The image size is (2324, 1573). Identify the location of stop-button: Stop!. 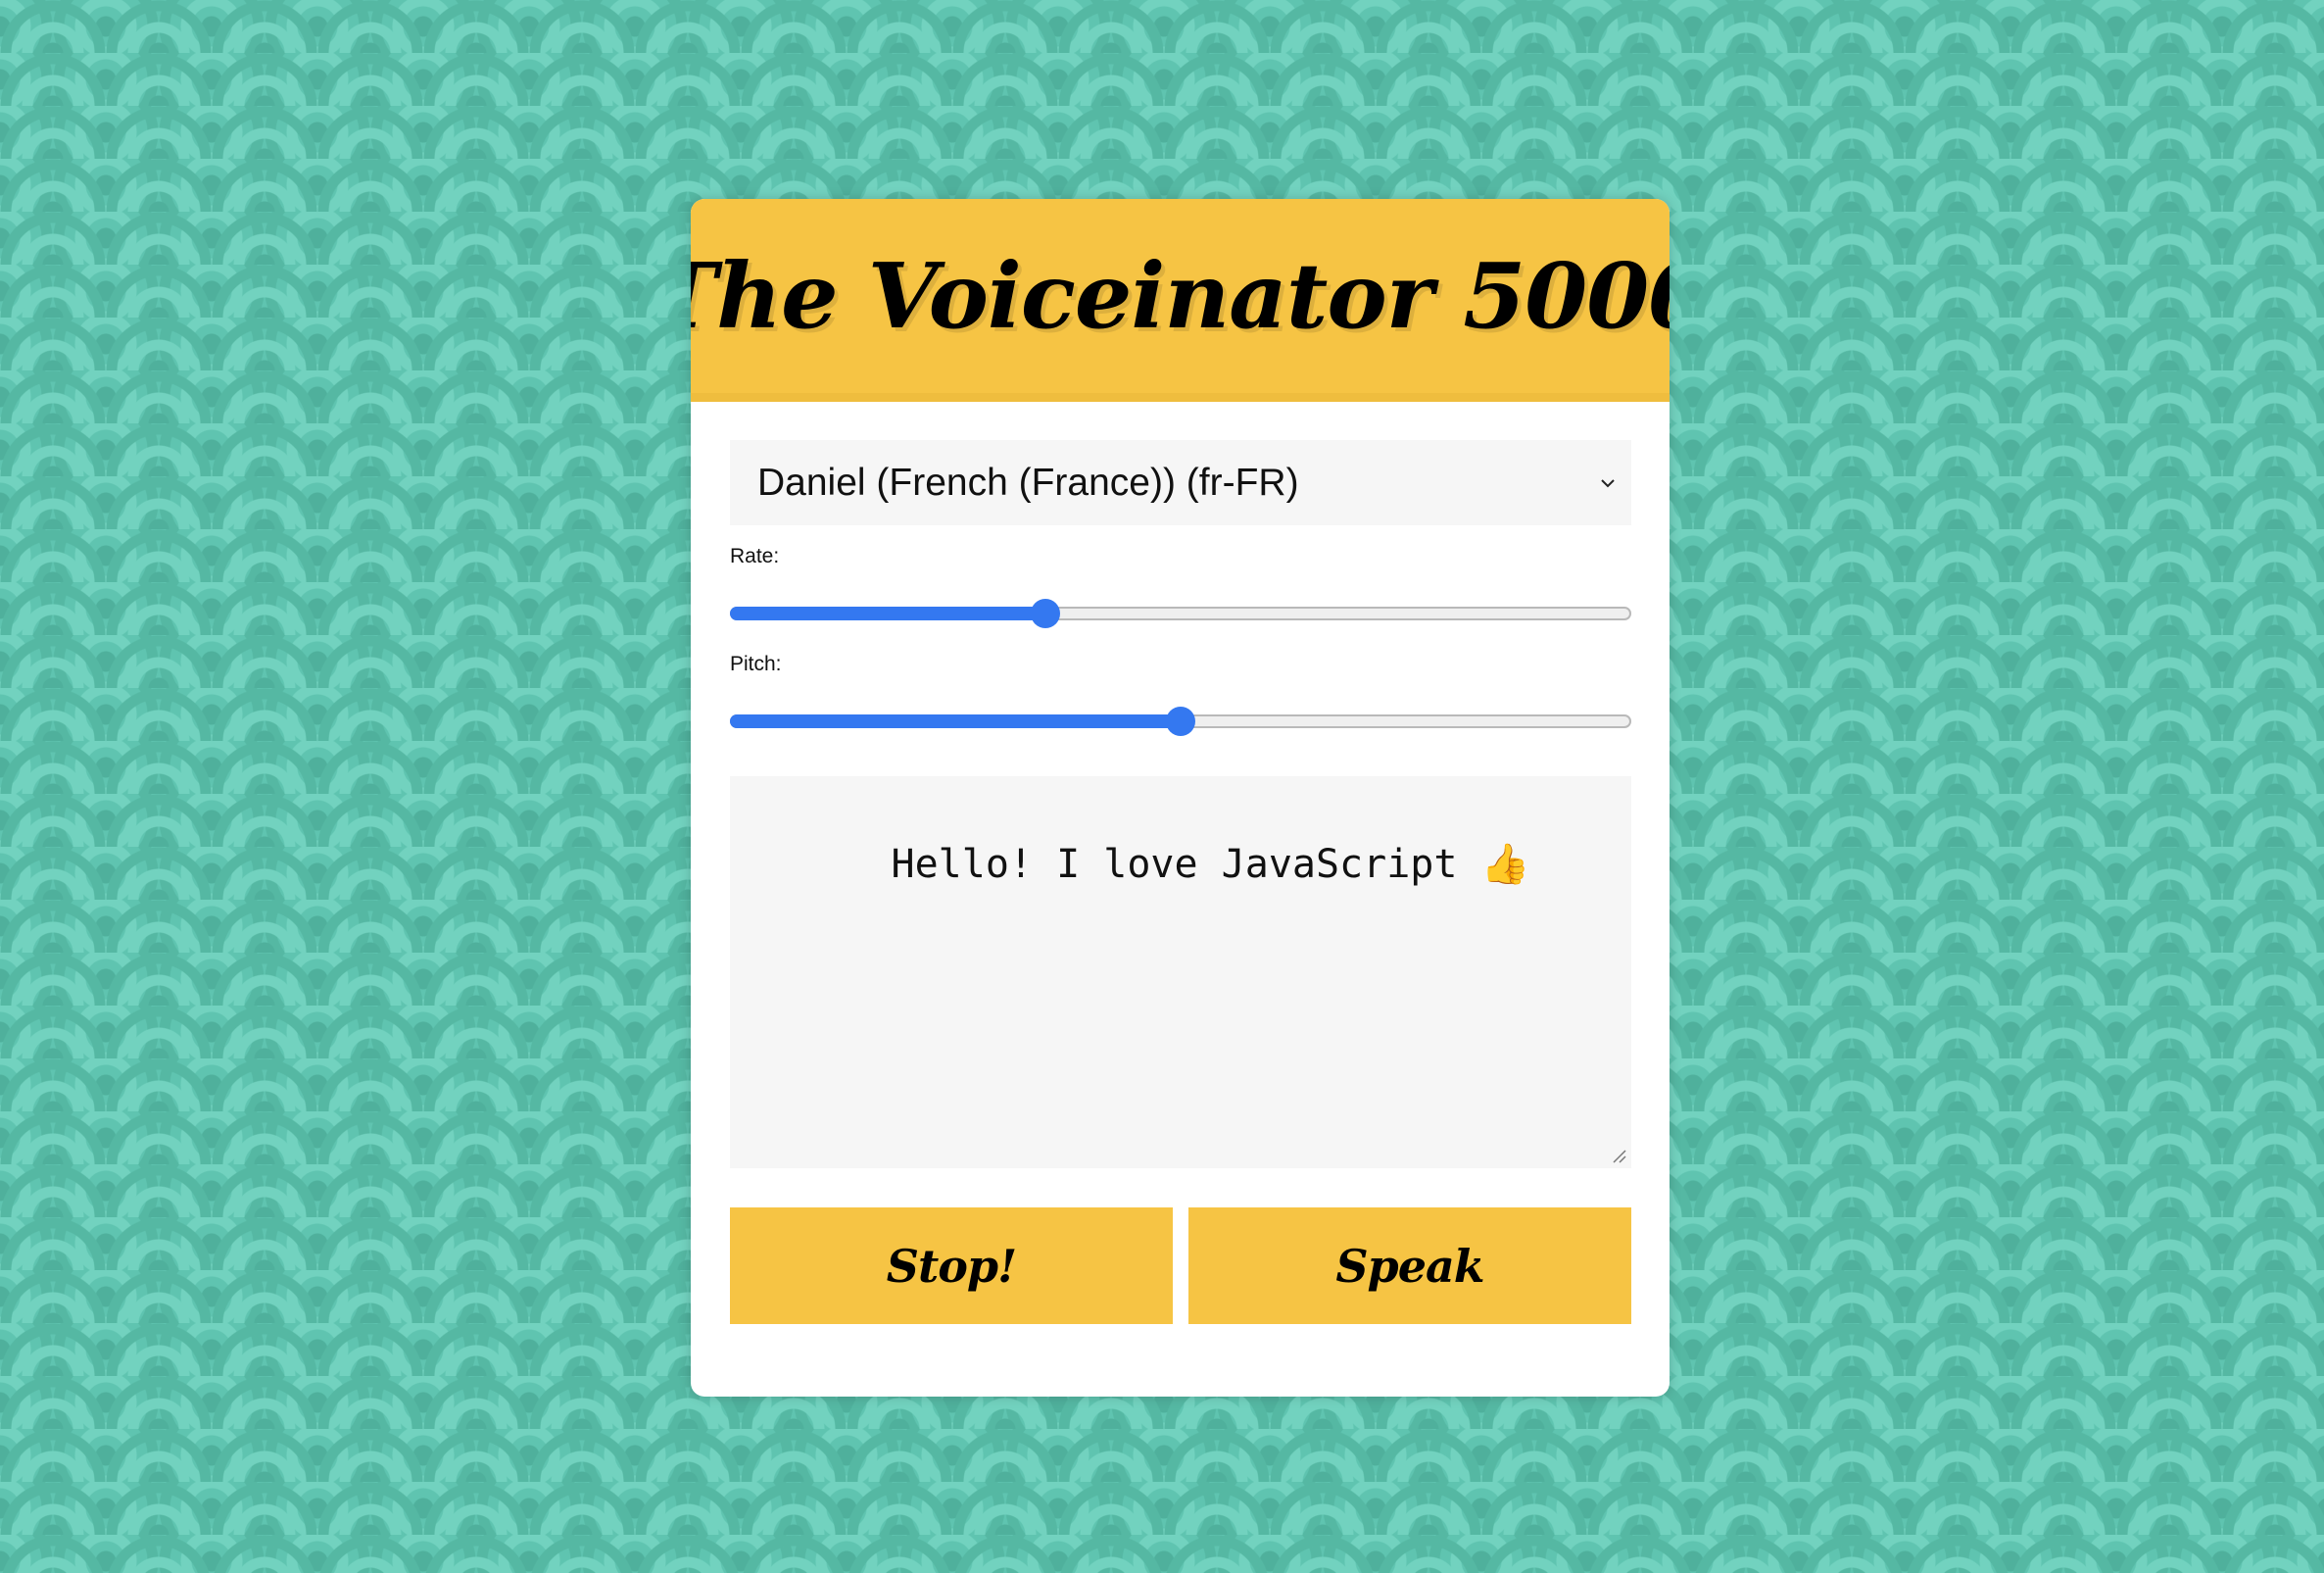
(951, 1265).